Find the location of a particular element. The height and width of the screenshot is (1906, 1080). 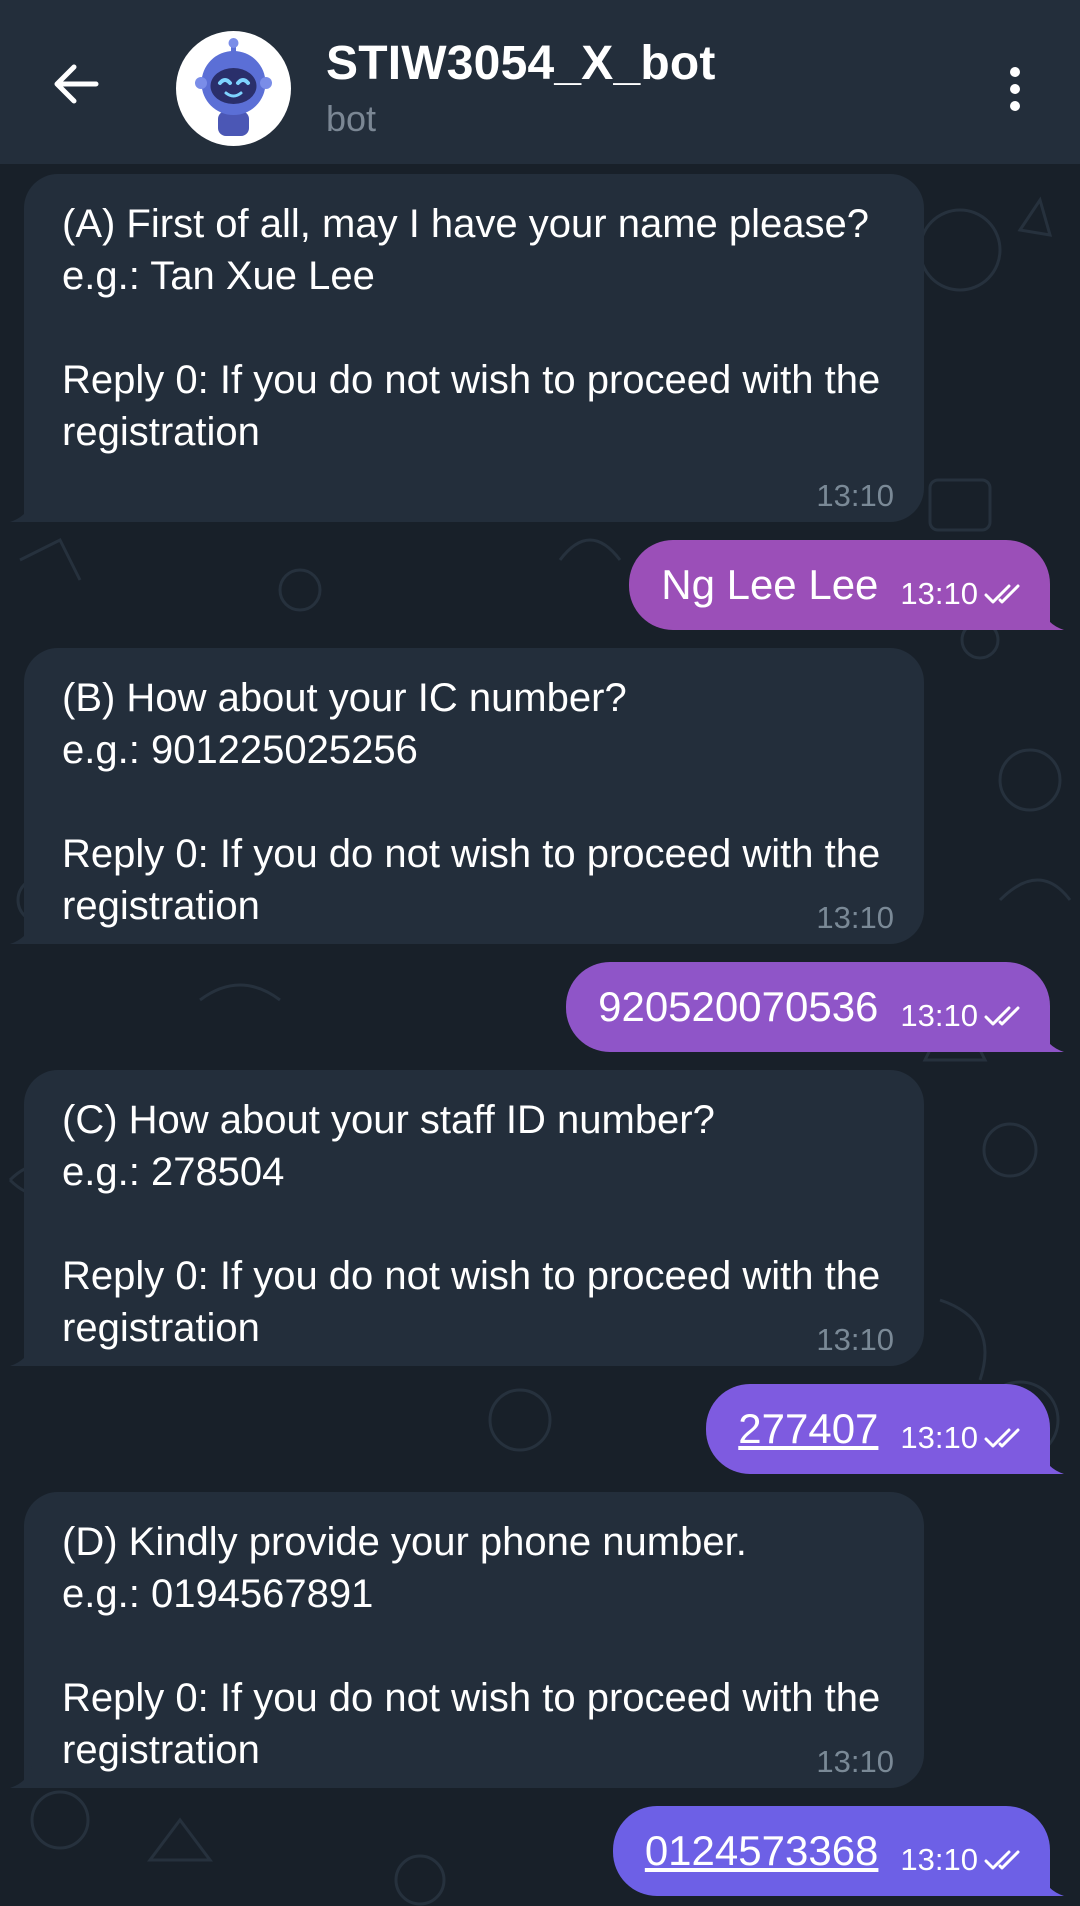

bot-avatar is located at coordinates (233, 88).